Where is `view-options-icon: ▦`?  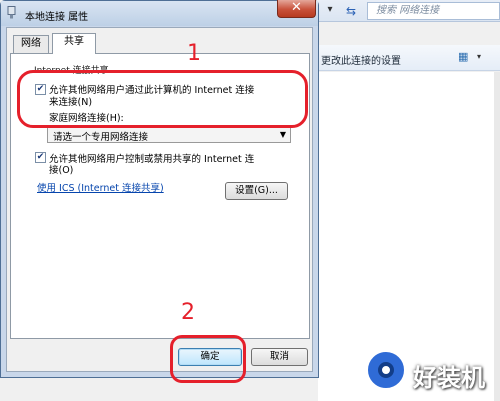 view-options-icon: ▦ is located at coordinates (466, 57).